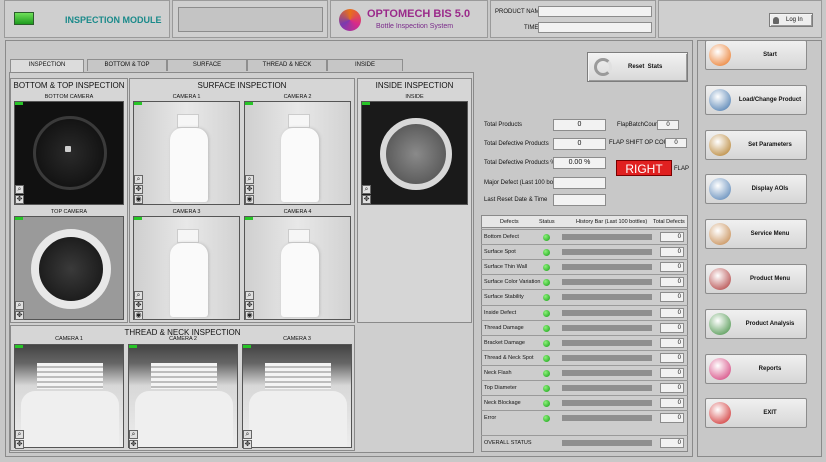 The width and height of the screenshot is (826, 462). I want to click on load-change-product-button: Load/Change Product, so click(756, 99).